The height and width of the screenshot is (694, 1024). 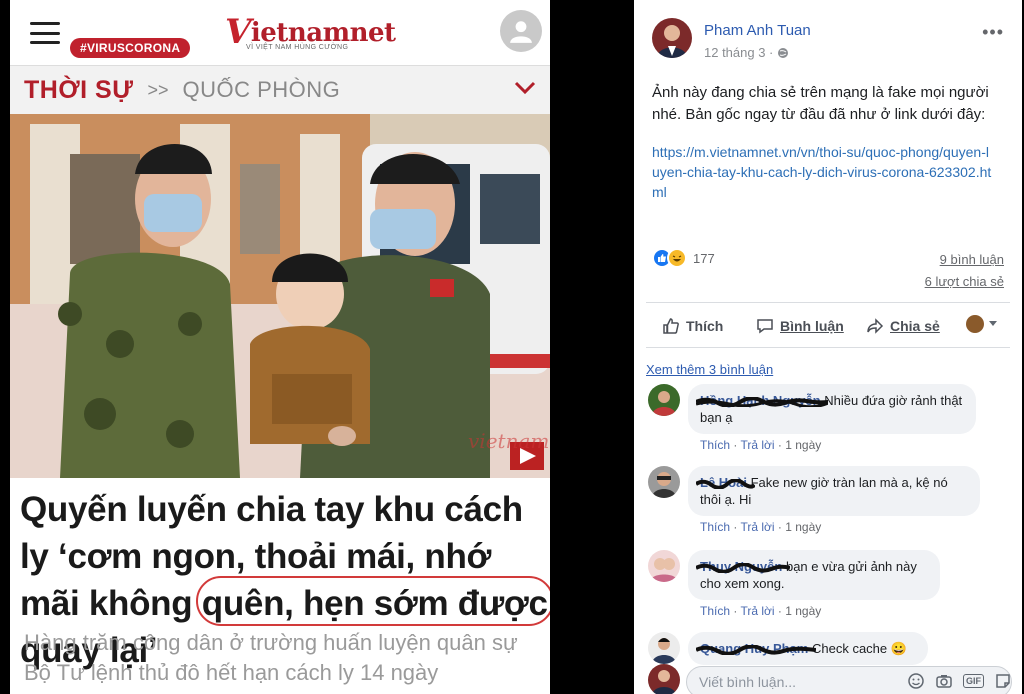 What do you see at coordinates (525, 88) in the screenshot?
I see `chevron-down-icon` at bounding box center [525, 88].